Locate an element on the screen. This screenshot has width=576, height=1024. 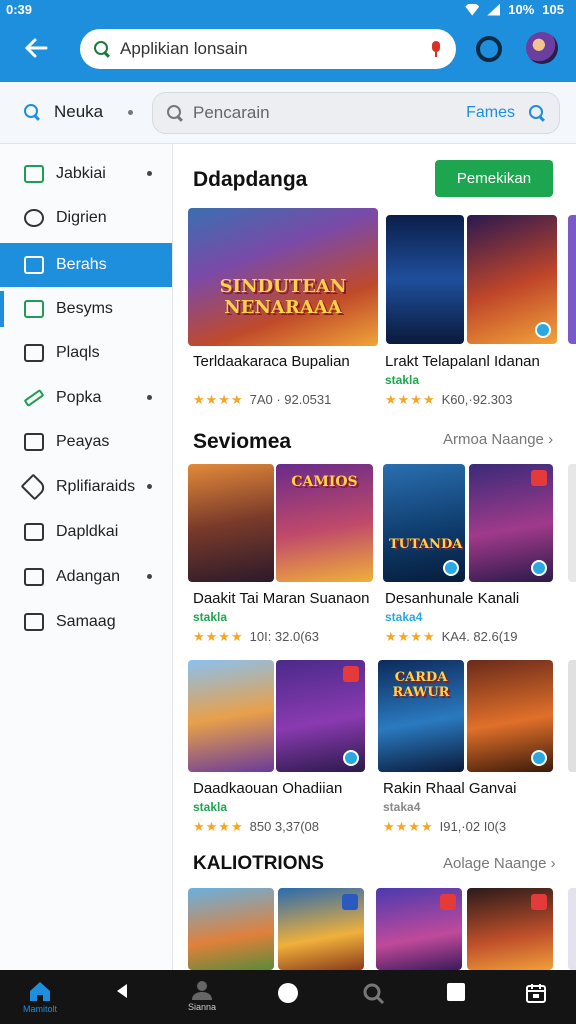
game-rating: ★★★★ 850 3,37(08 is located at coordinates (256, 826).